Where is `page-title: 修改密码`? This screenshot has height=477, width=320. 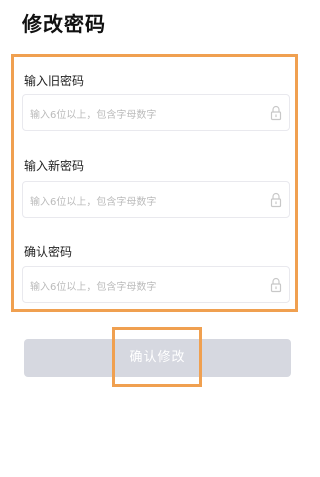
page-title: 修改密码 is located at coordinates (64, 24).